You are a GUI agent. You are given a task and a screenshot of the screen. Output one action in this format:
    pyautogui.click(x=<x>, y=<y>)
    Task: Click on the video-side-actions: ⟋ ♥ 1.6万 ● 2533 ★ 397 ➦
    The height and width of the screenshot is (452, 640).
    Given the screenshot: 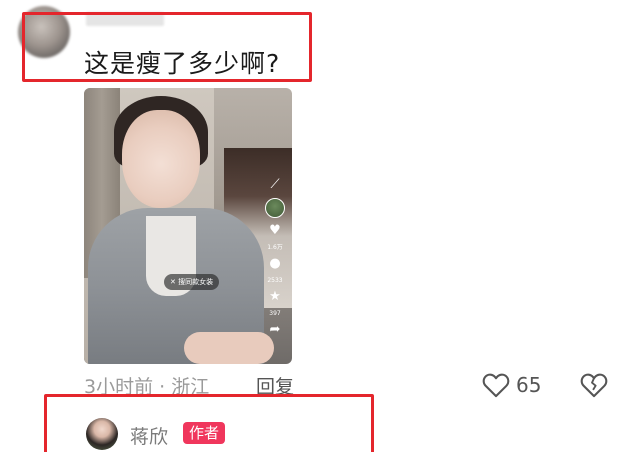 What is the action you would take?
    pyautogui.click(x=275, y=257)
    